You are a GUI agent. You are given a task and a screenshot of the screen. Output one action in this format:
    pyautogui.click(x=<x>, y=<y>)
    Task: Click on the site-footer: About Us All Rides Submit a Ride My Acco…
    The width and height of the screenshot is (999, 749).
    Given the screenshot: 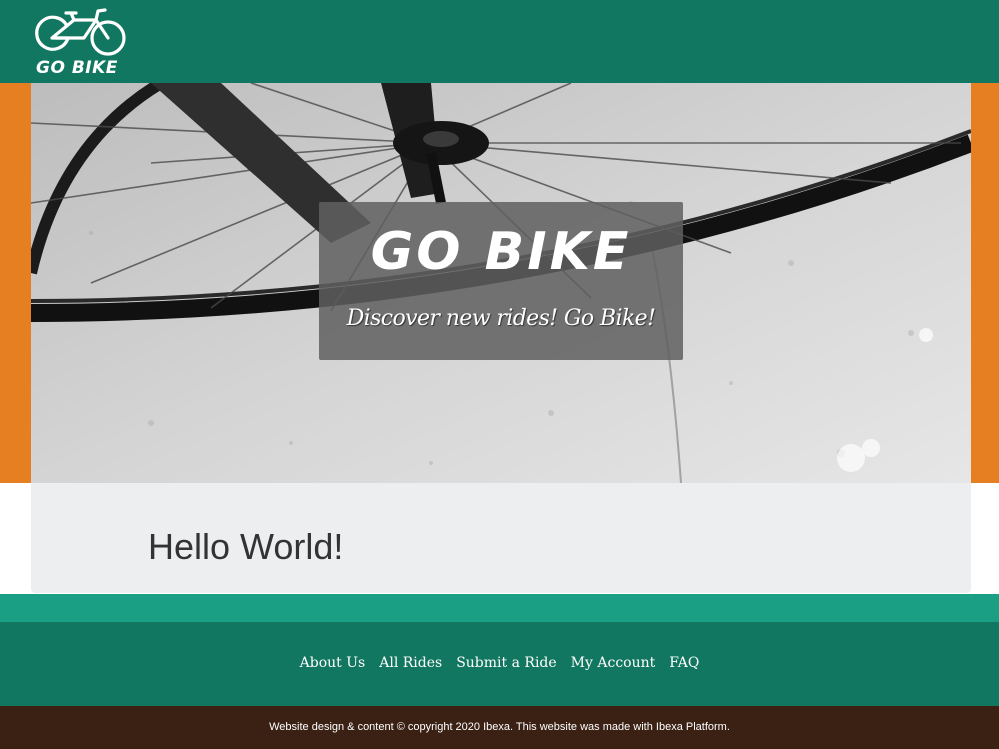 What is the action you would take?
    pyautogui.click(x=499, y=664)
    